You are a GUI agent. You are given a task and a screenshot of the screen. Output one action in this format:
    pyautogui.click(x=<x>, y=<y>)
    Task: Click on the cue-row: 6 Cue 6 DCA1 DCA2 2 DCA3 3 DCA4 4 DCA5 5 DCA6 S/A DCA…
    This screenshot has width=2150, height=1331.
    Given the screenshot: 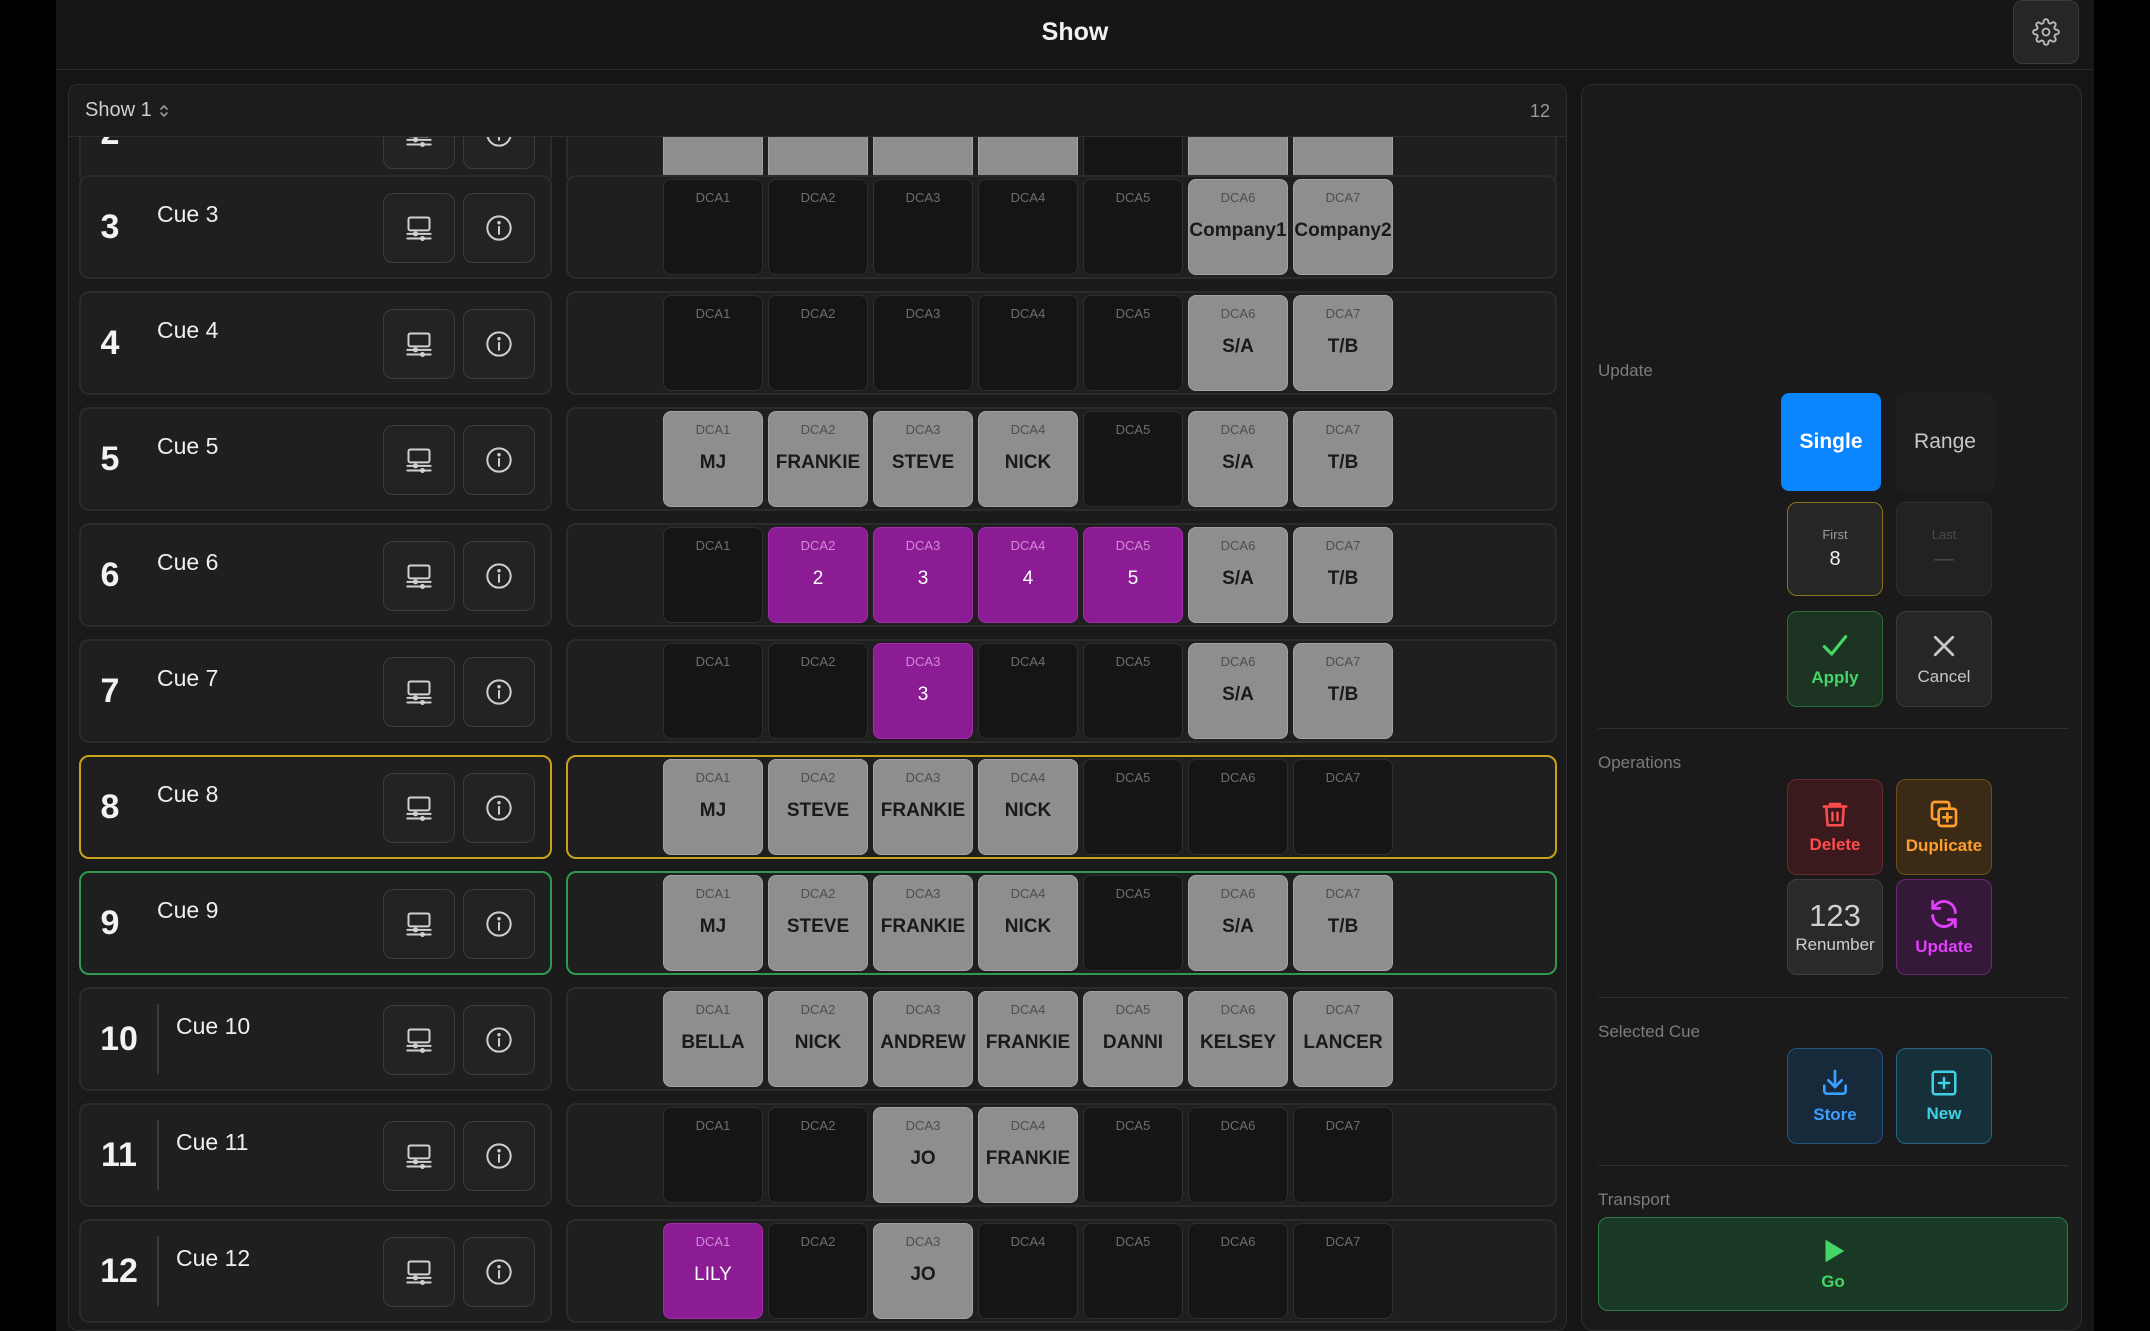 What is the action you would take?
    pyautogui.click(x=817, y=575)
    